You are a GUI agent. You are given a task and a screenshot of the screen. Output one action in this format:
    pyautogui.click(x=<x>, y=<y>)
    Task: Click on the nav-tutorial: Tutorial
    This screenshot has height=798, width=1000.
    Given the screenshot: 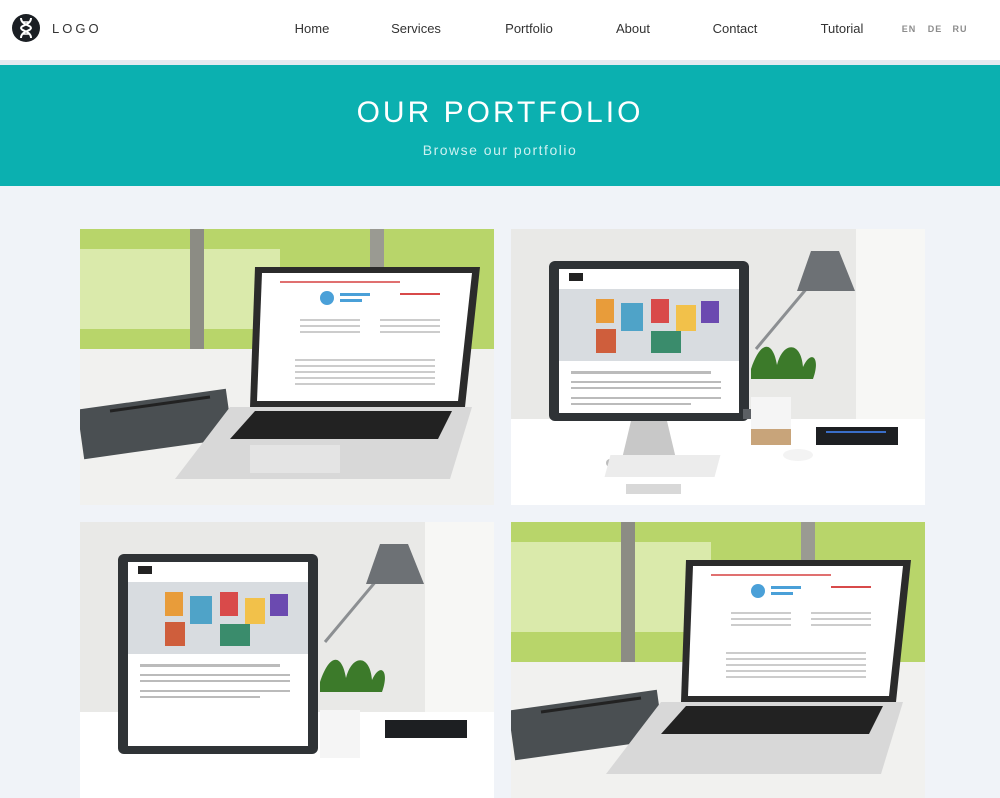 What is the action you would take?
    pyautogui.click(x=842, y=28)
    